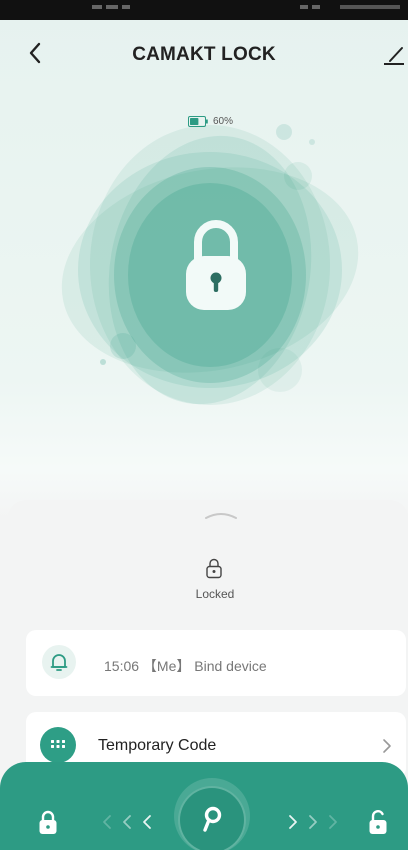  I want to click on edit-button, so click(394, 56).